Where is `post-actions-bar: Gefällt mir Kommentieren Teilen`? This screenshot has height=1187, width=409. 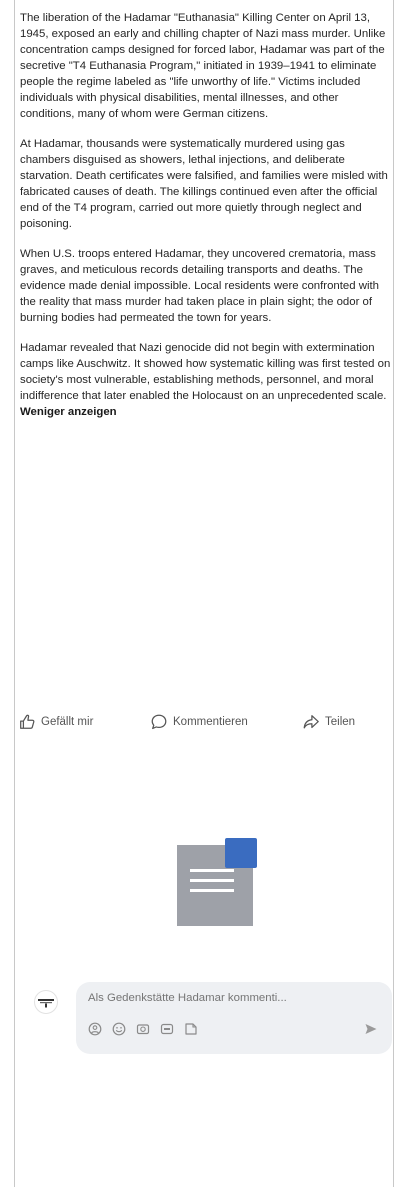 post-actions-bar: Gefällt mir Kommentieren Teilen is located at coordinates (205, 722).